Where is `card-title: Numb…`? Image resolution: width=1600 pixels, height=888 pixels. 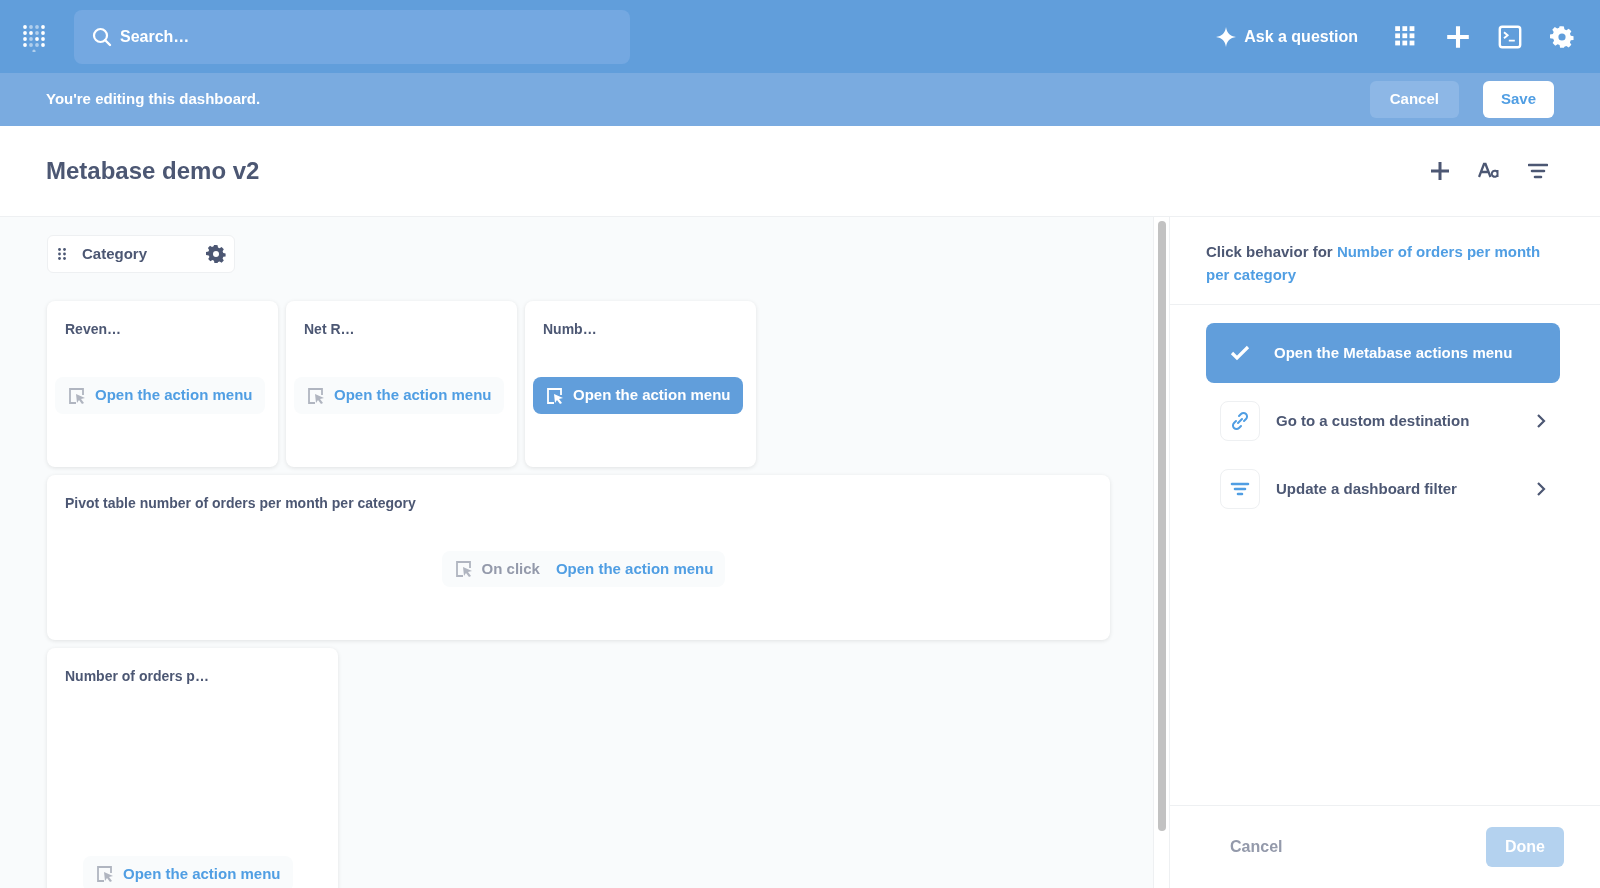 card-title: Numb… is located at coordinates (570, 329).